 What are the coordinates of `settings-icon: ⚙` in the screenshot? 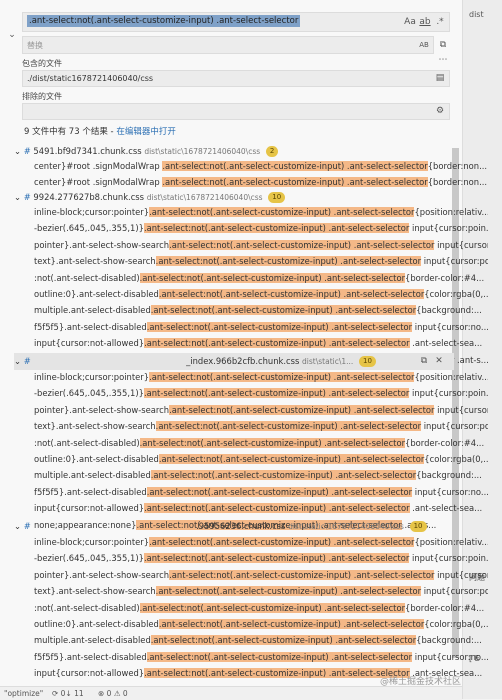 It's located at (440, 111).